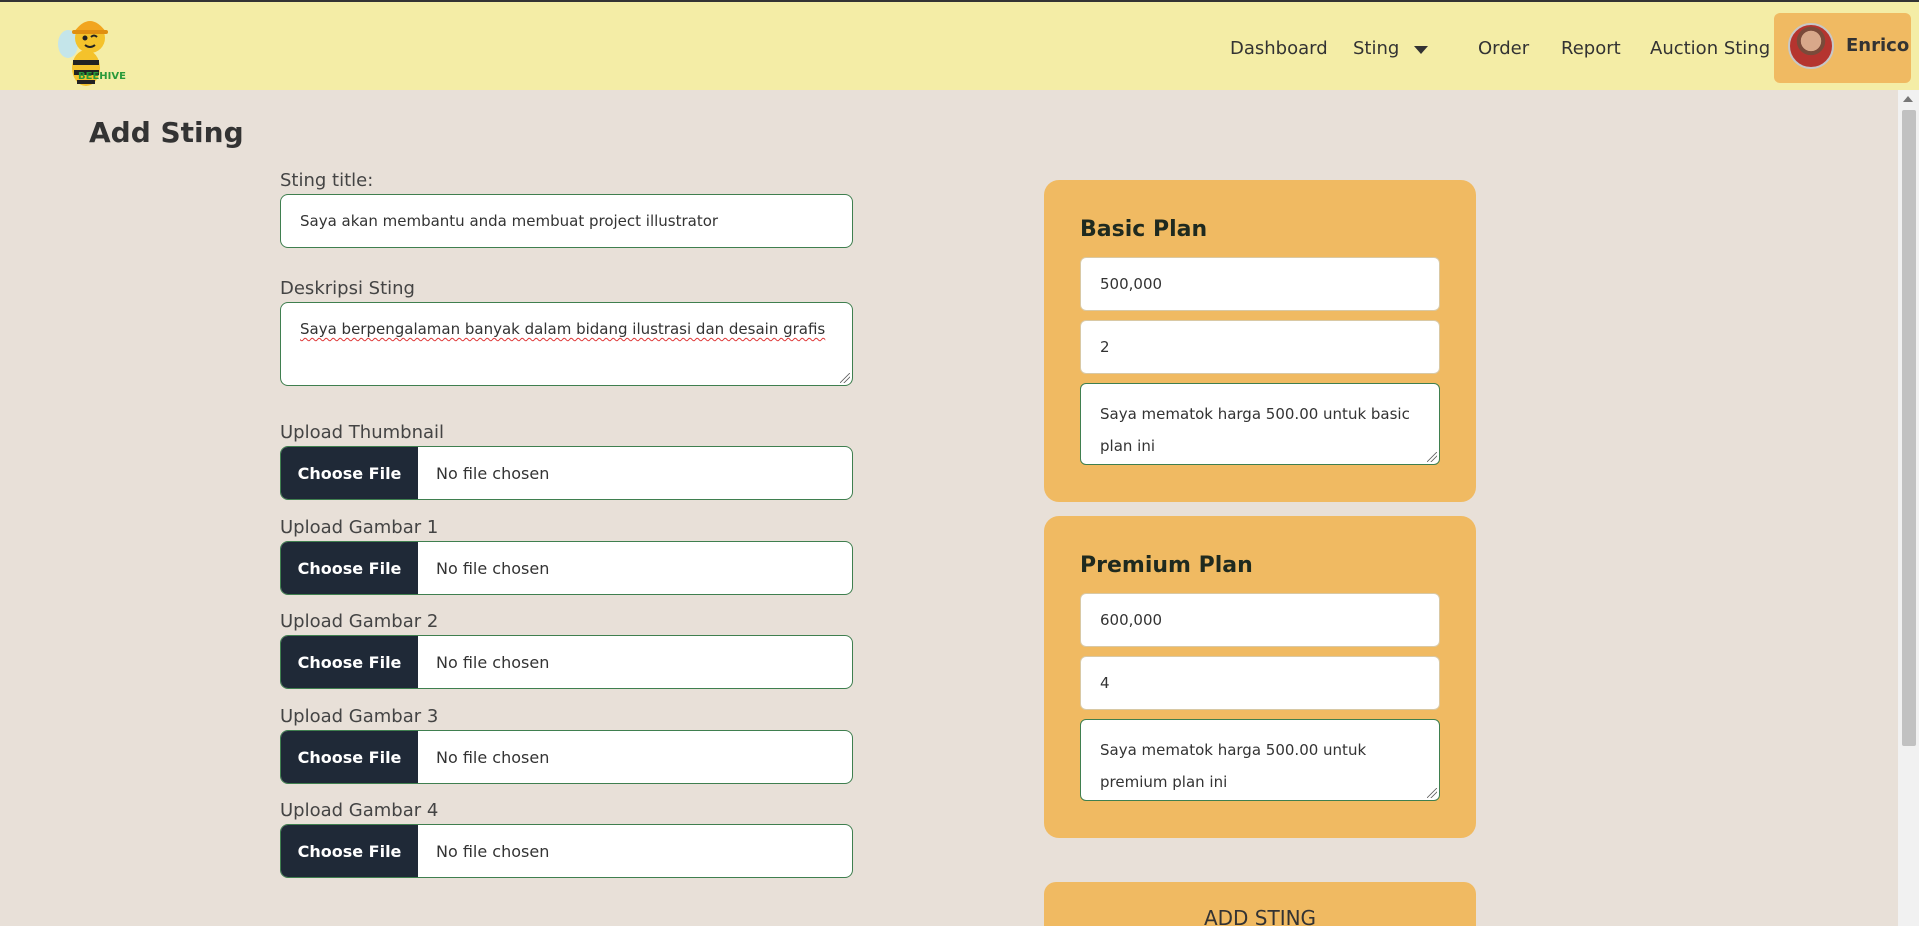  What do you see at coordinates (1591, 48) in the screenshot?
I see `nav-report: Report` at bounding box center [1591, 48].